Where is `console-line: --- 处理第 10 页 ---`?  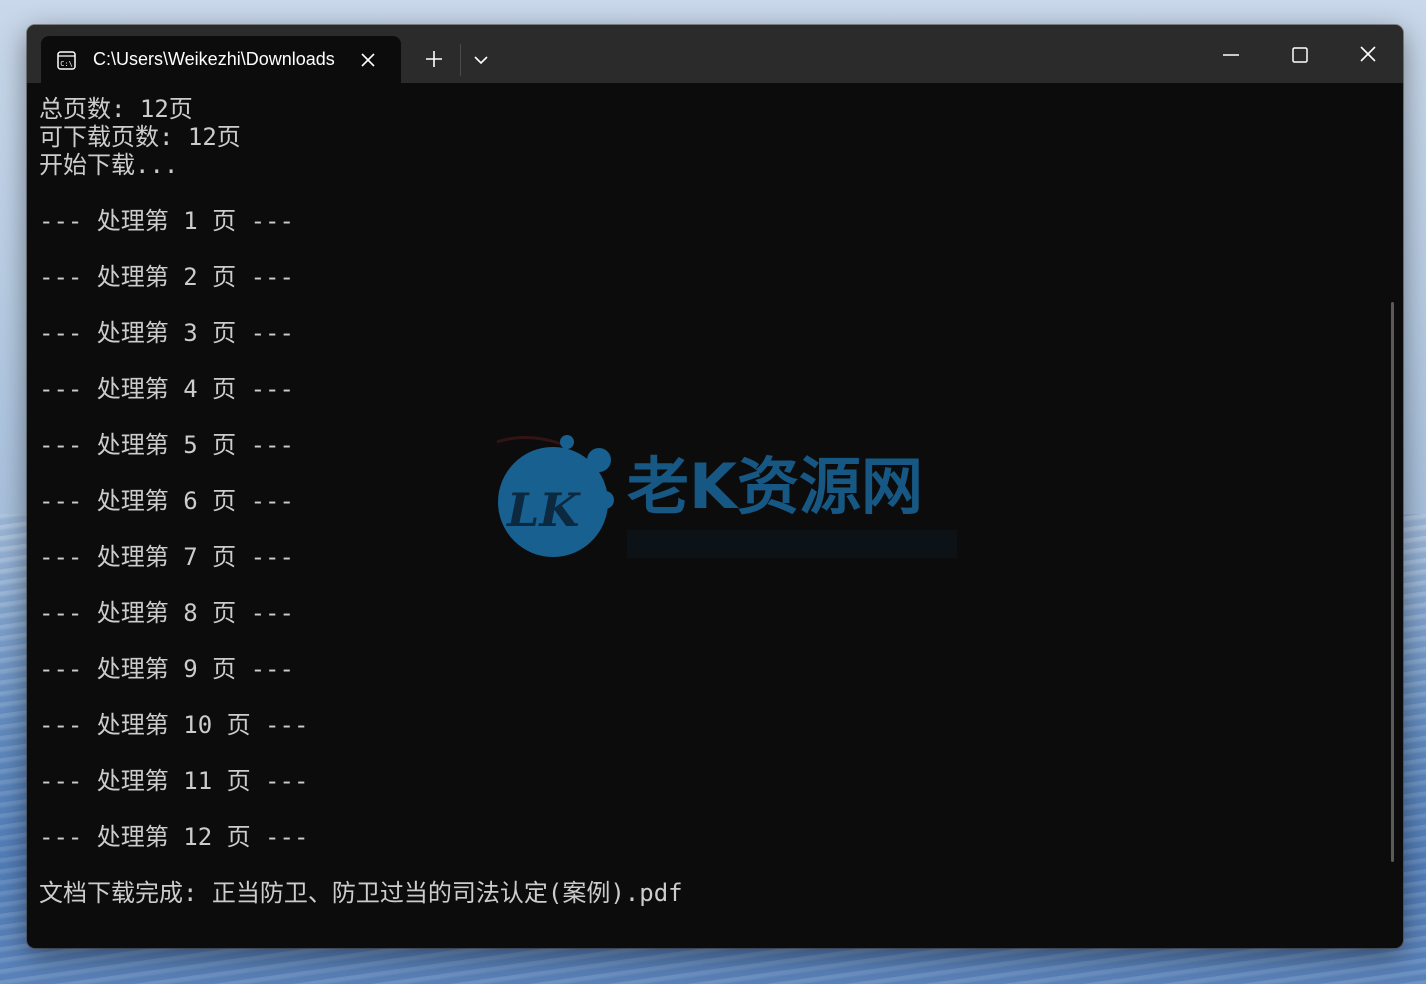 console-line: --- 处理第 10 页 --- is located at coordinates (174, 725).